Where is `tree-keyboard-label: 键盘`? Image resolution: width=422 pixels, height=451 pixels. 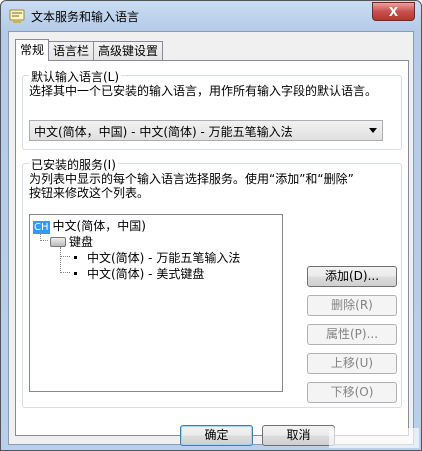
tree-keyboard-label: 键盘 is located at coordinates (81, 242).